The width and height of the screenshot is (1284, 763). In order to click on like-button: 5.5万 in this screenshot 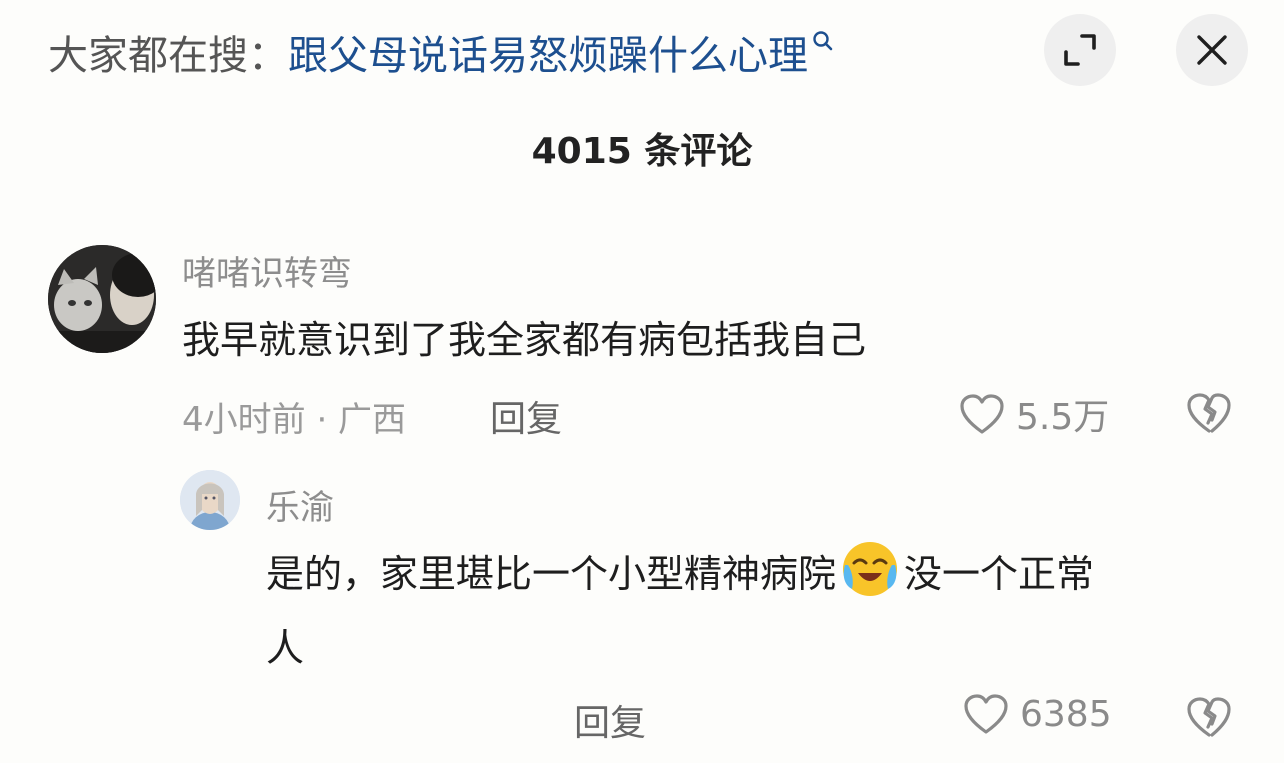, I will do `click(1033, 414)`.